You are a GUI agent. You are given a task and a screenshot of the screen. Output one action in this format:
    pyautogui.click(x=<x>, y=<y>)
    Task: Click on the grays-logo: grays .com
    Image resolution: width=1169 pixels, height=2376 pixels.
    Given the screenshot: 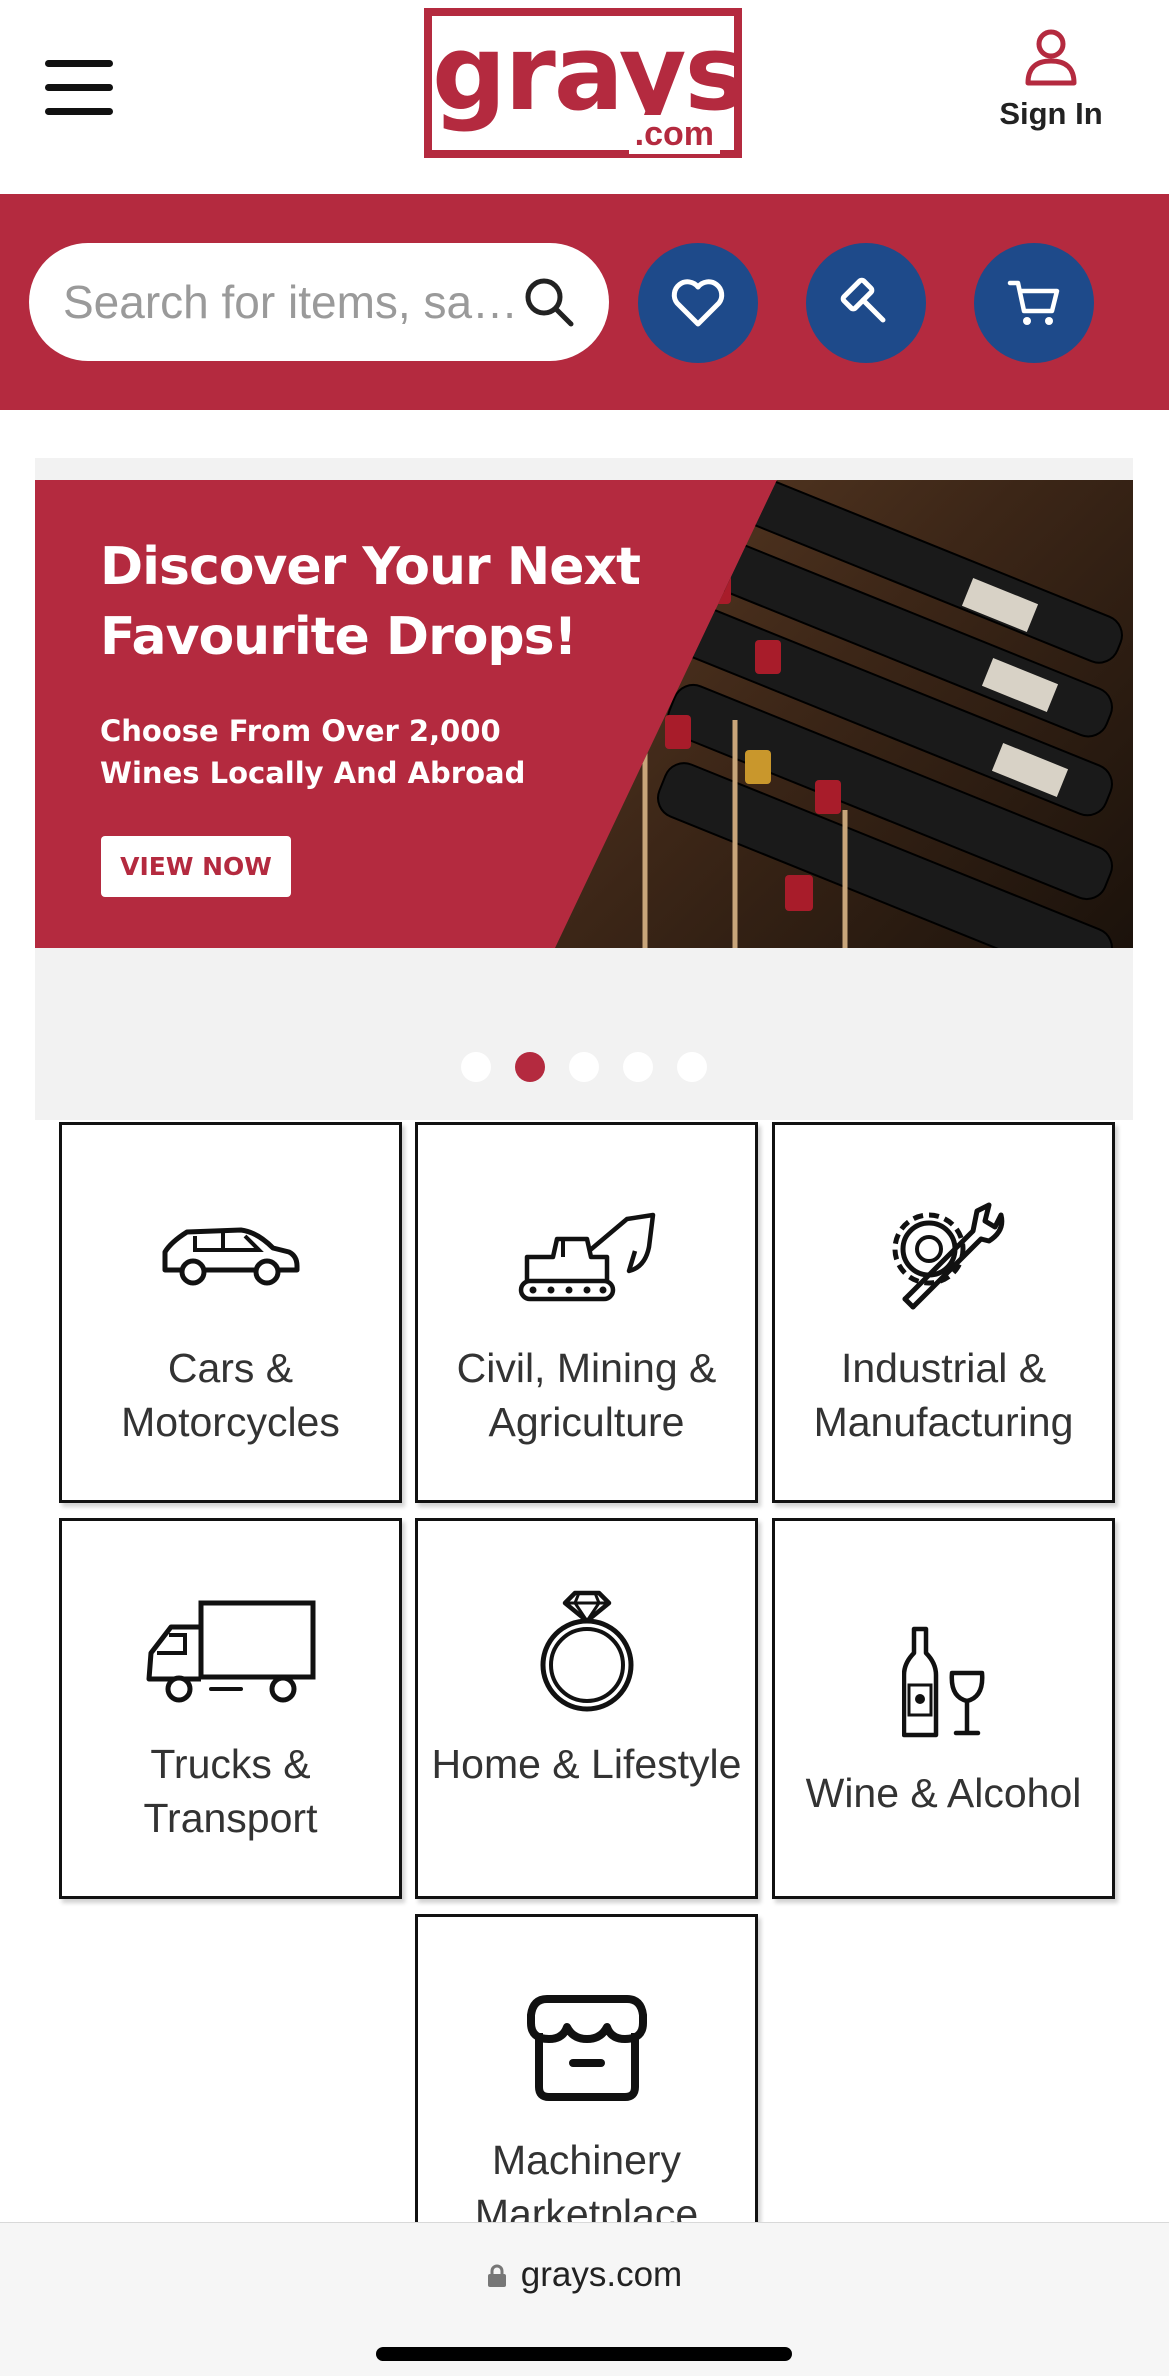 What is the action you would take?
    pyautogui.click(x=585, y=83)
    